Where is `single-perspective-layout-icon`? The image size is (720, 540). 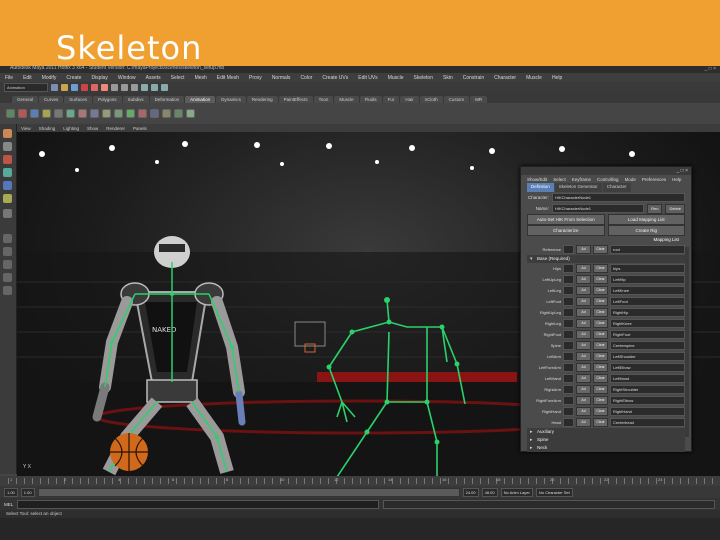
single-perspective-layout-icon is located at coordinates (7, 238).